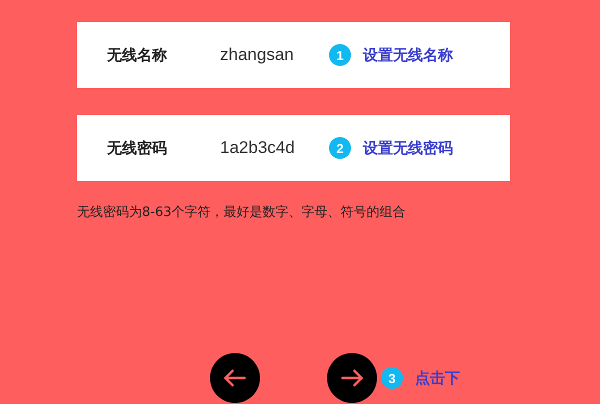  I want to click on field-value: zhangsan, so click(274, 55).